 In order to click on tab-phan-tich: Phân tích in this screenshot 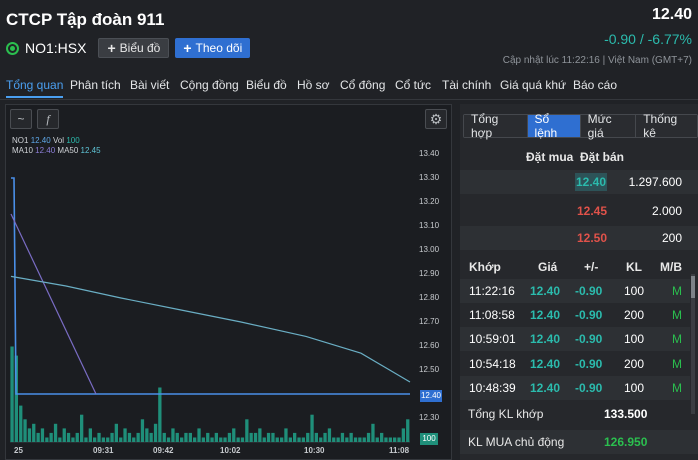, I will do `click(95, 85)`.